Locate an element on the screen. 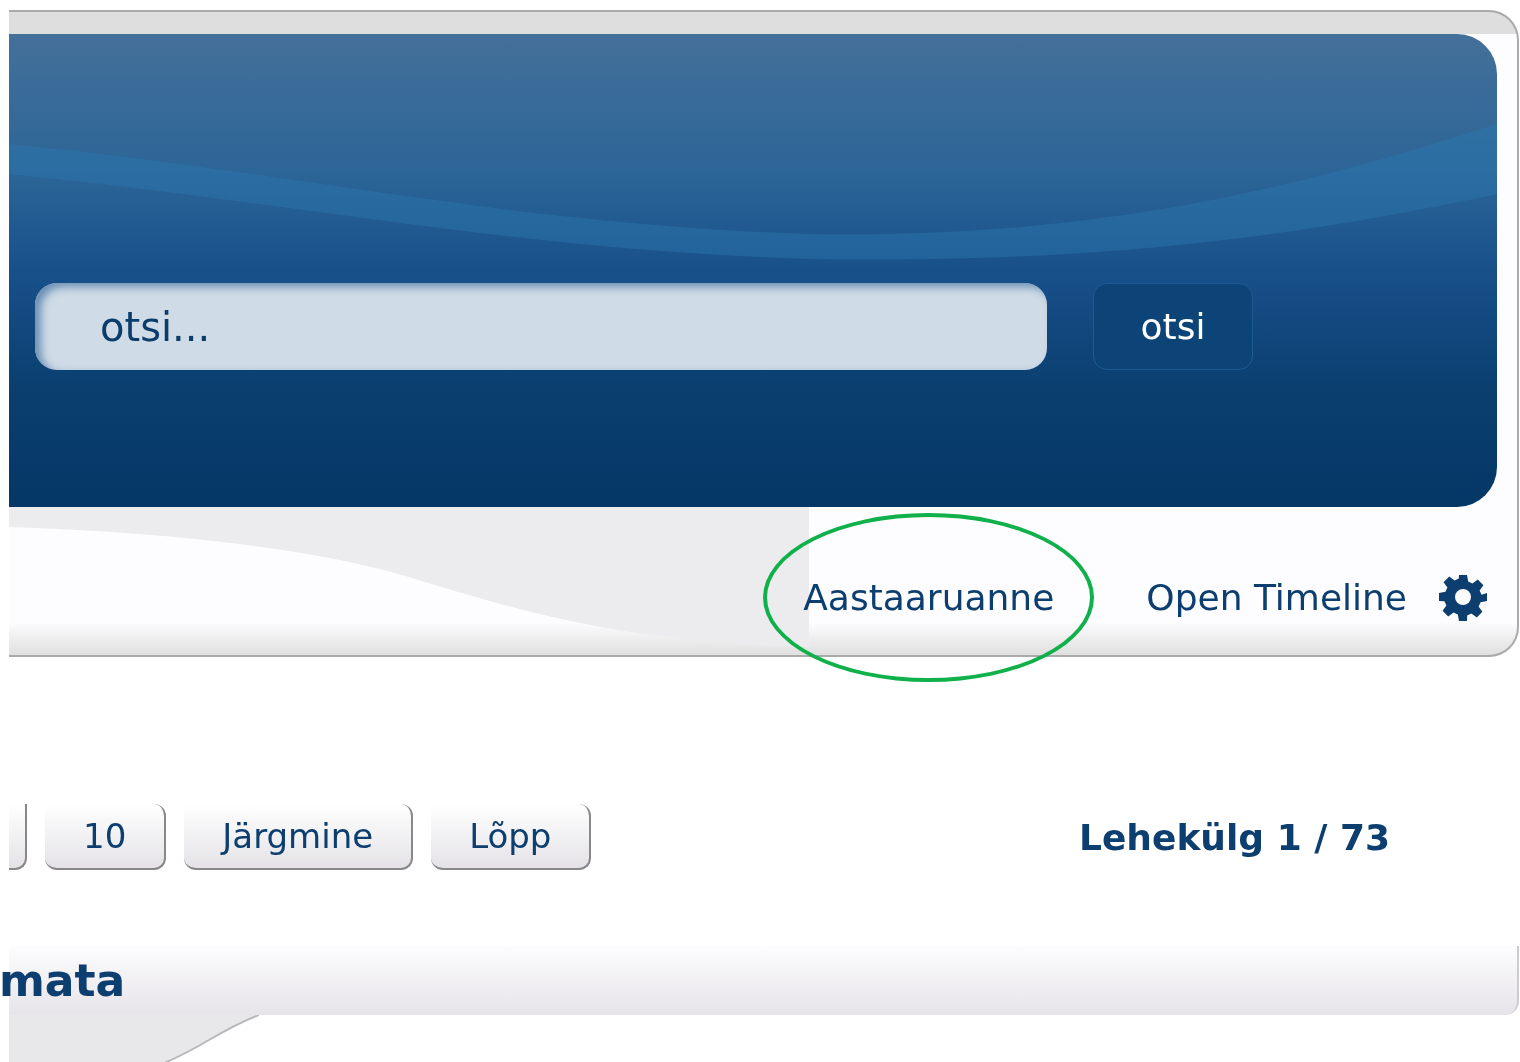 This screenshot has width=1520, height=1062. pager-button: Lõpp is located at coordinates (511, 837).